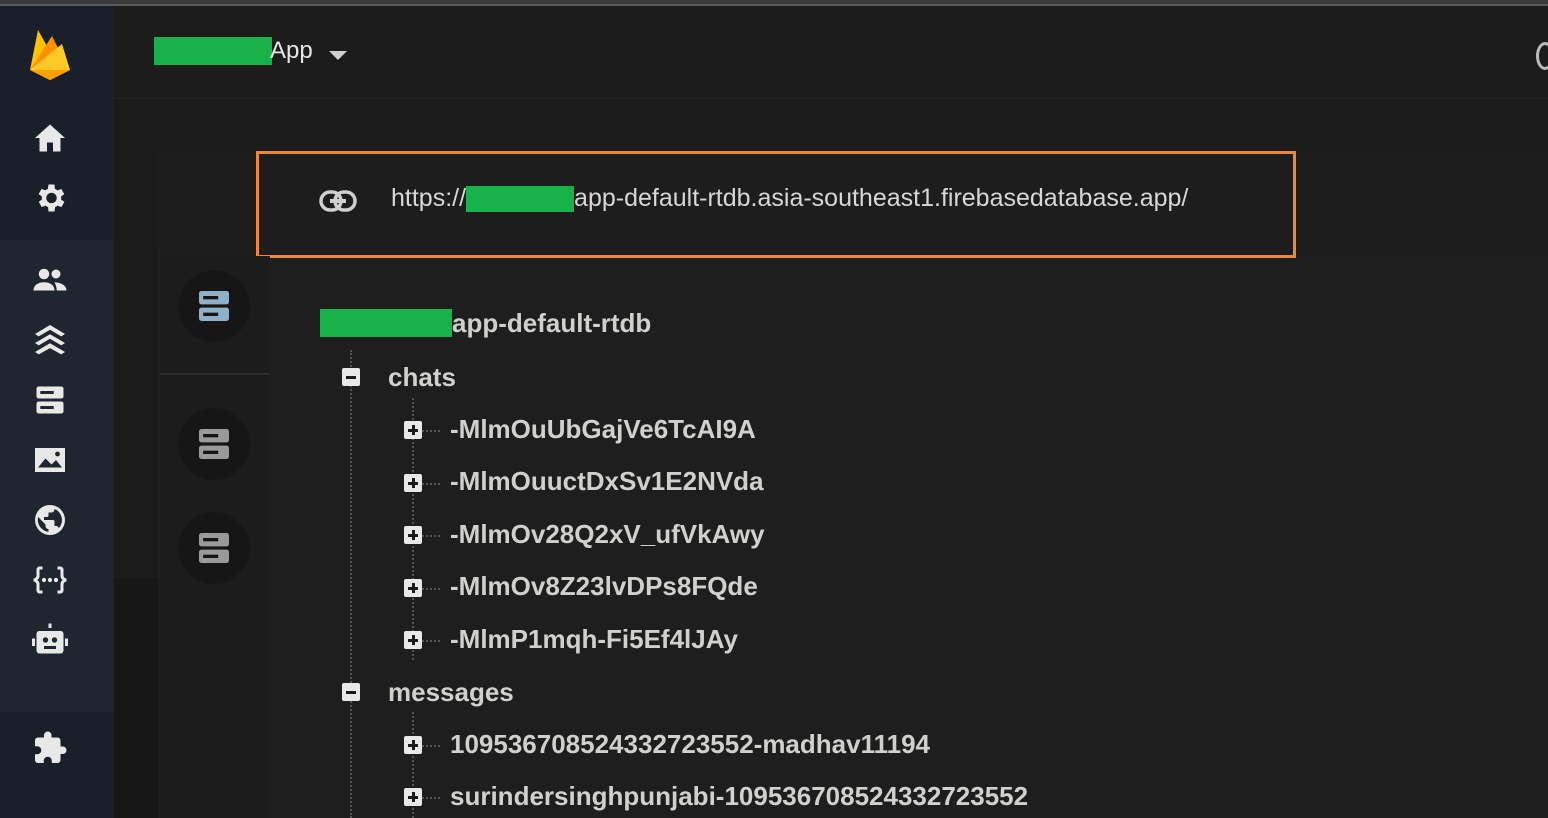 This screenshot has height=818, width=1548. I want to click on divider, so click(215, 374).